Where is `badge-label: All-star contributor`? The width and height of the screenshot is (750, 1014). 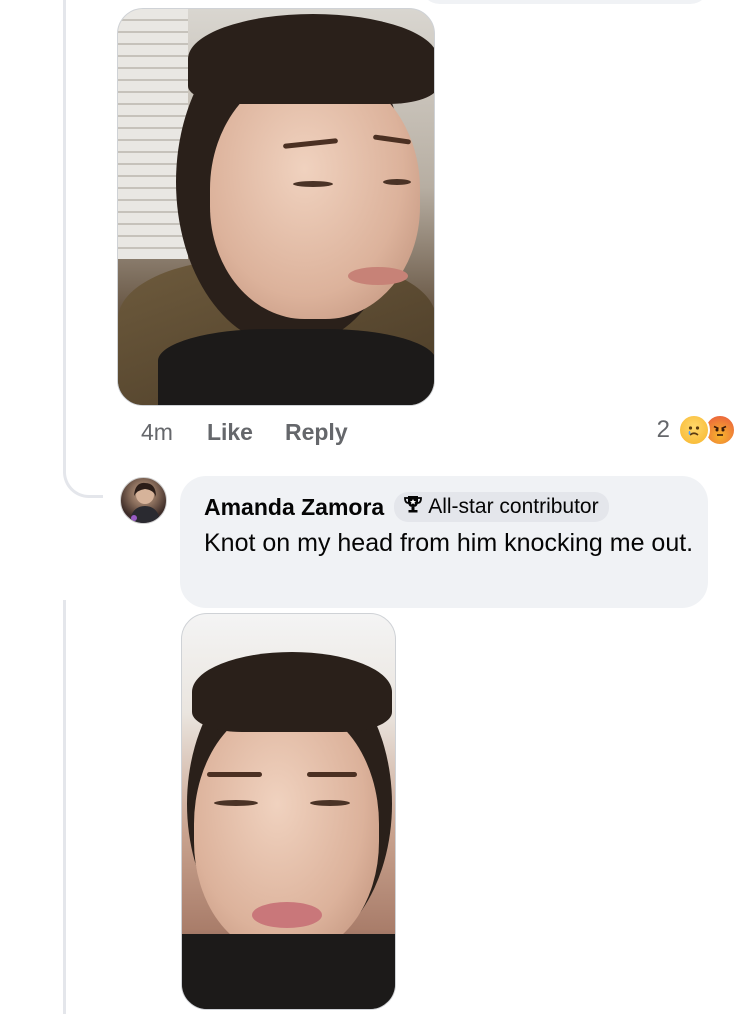 badge-label: All-star contributor is located at coordinates (513, 506).